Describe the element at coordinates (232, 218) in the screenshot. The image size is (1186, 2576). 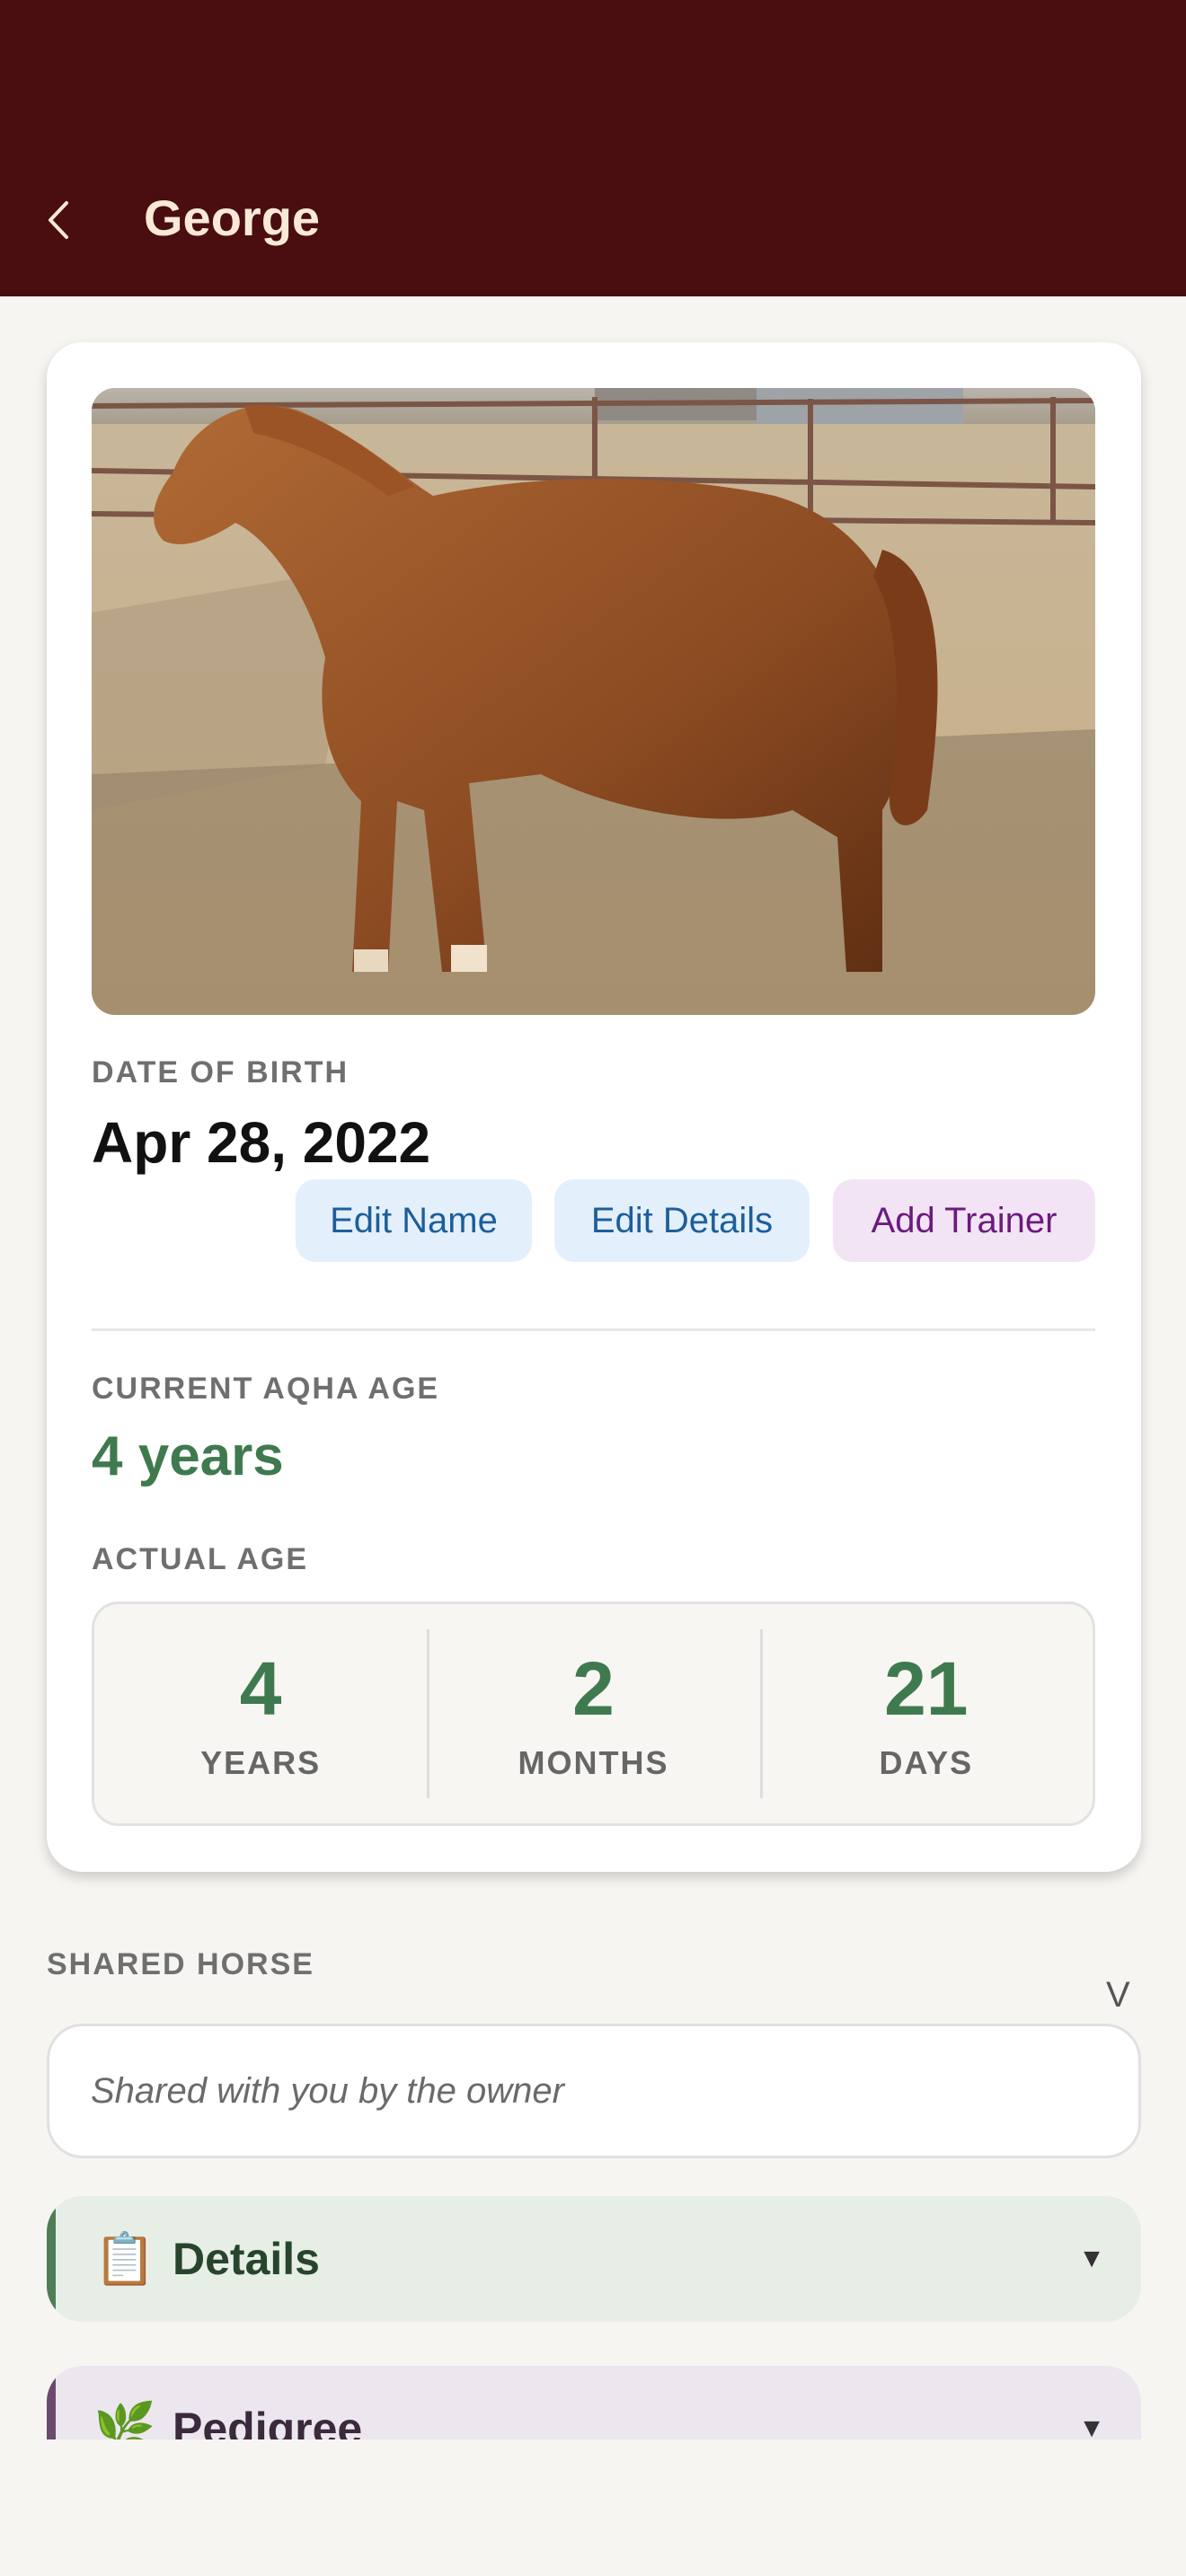
I see `page-title: George` at that location.